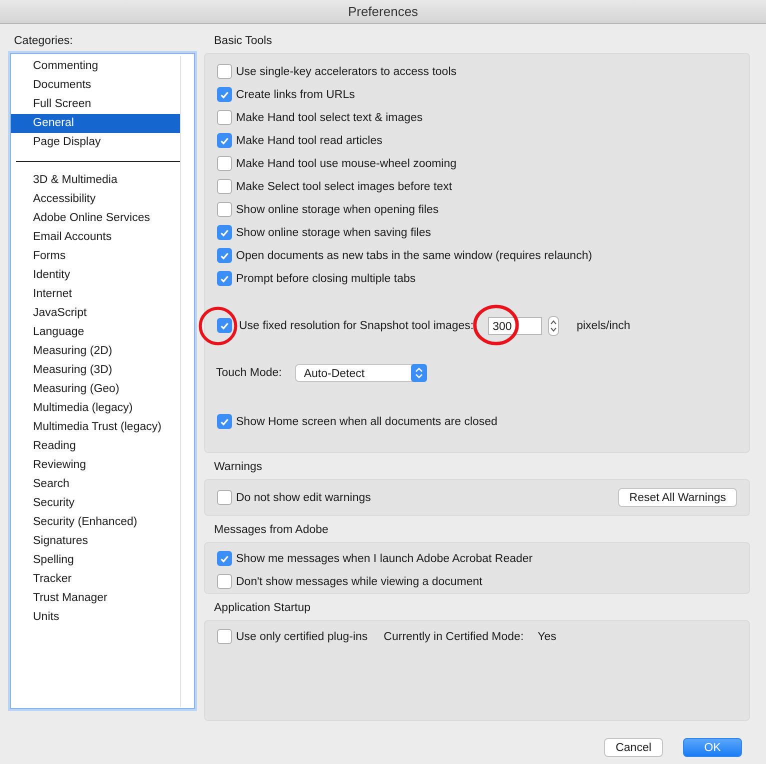 The width and height of the screenshot is (766, 764). I want to click on category-item: Accessibility, so click(95, 199).